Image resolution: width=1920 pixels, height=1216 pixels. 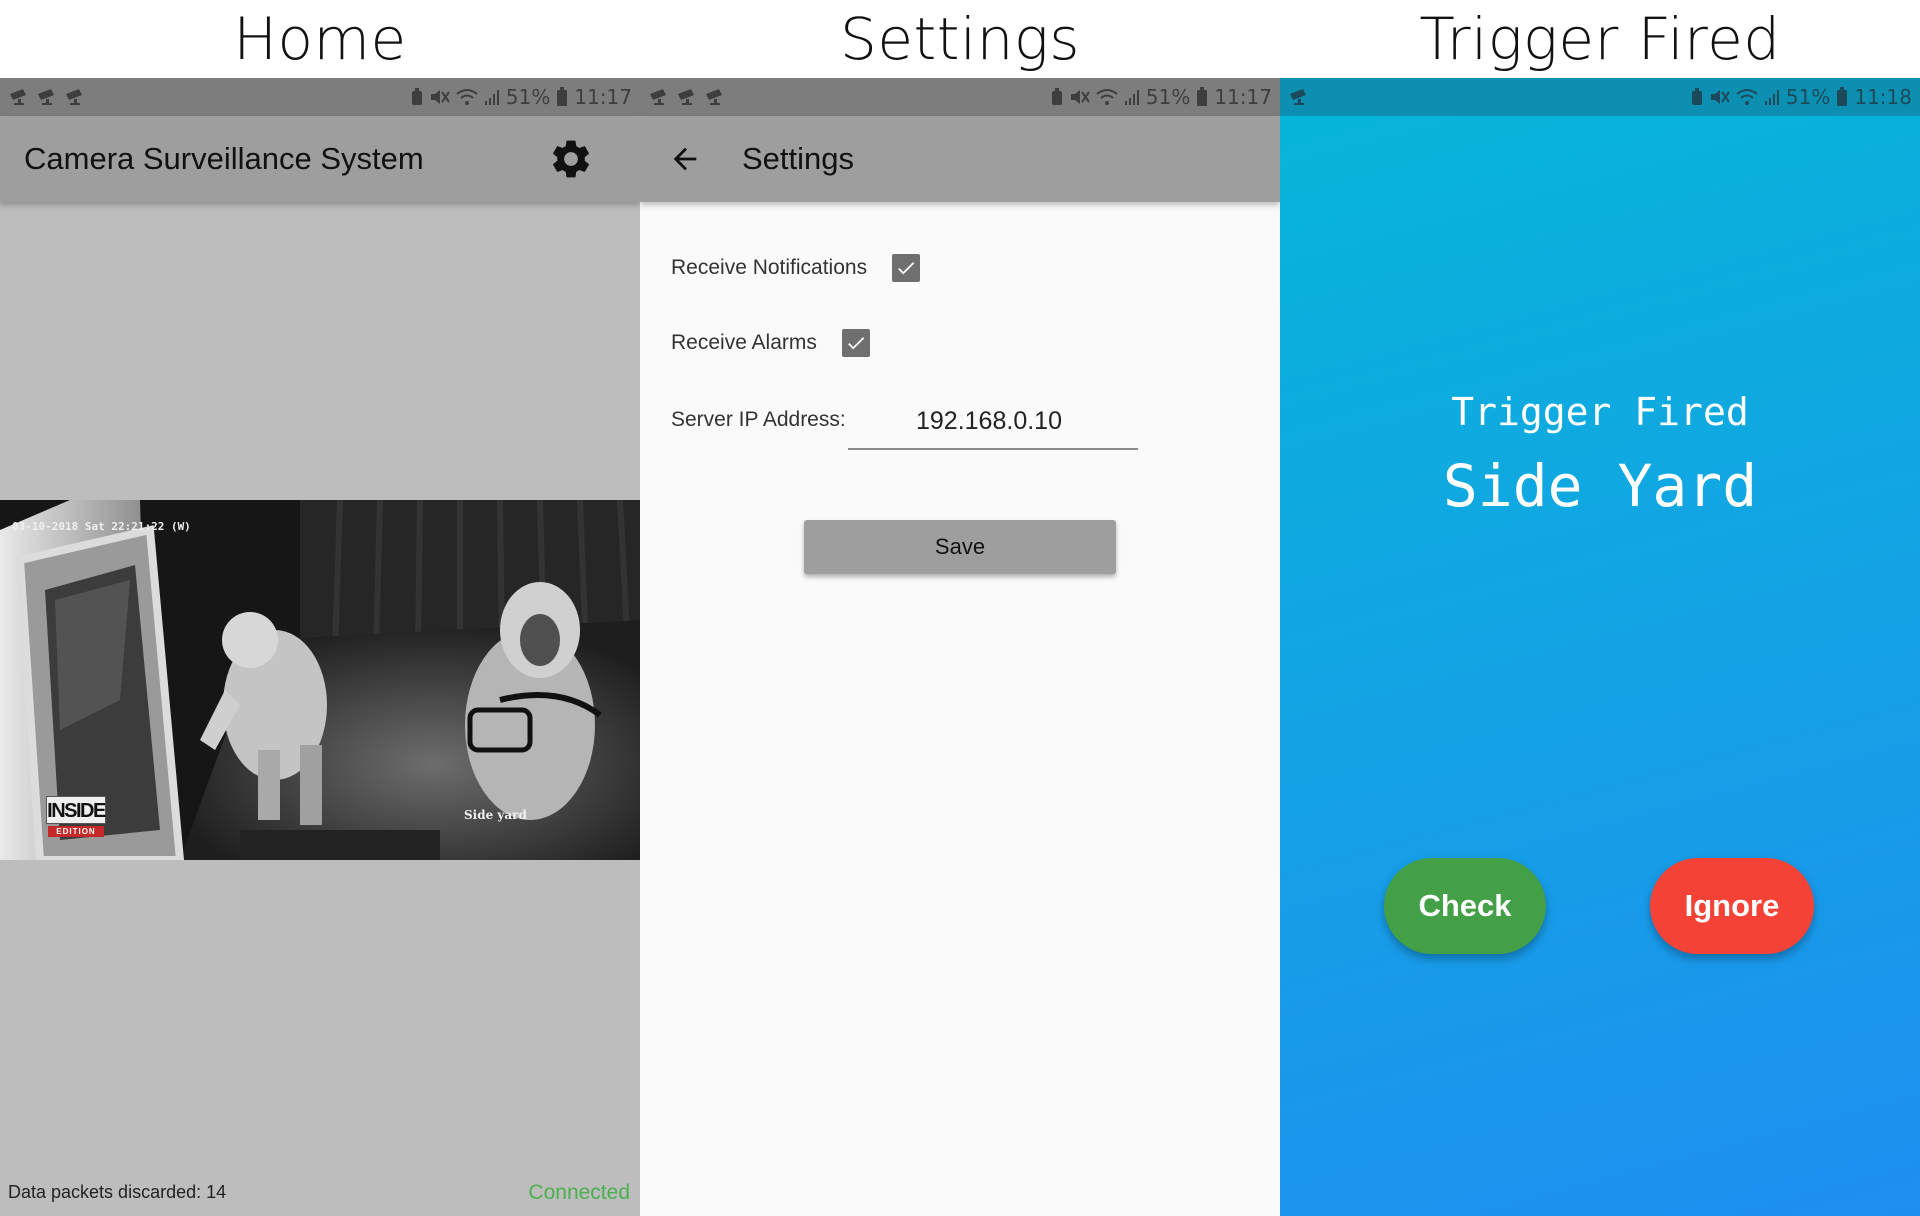 What do you see at coordinates (960, 159) in the screenshot?
I see `app-bar: Settings` at bounding box center [960, 159].